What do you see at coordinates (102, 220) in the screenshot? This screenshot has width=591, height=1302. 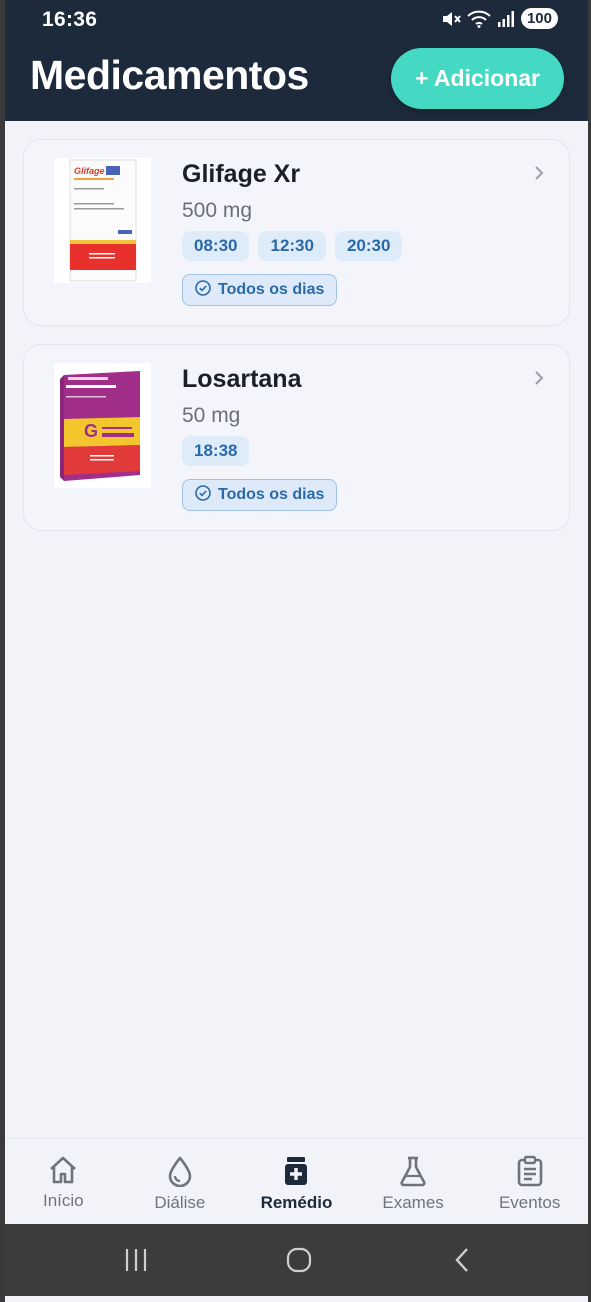 I see `medication-image: Glifage` at bounding box center [102, 220].